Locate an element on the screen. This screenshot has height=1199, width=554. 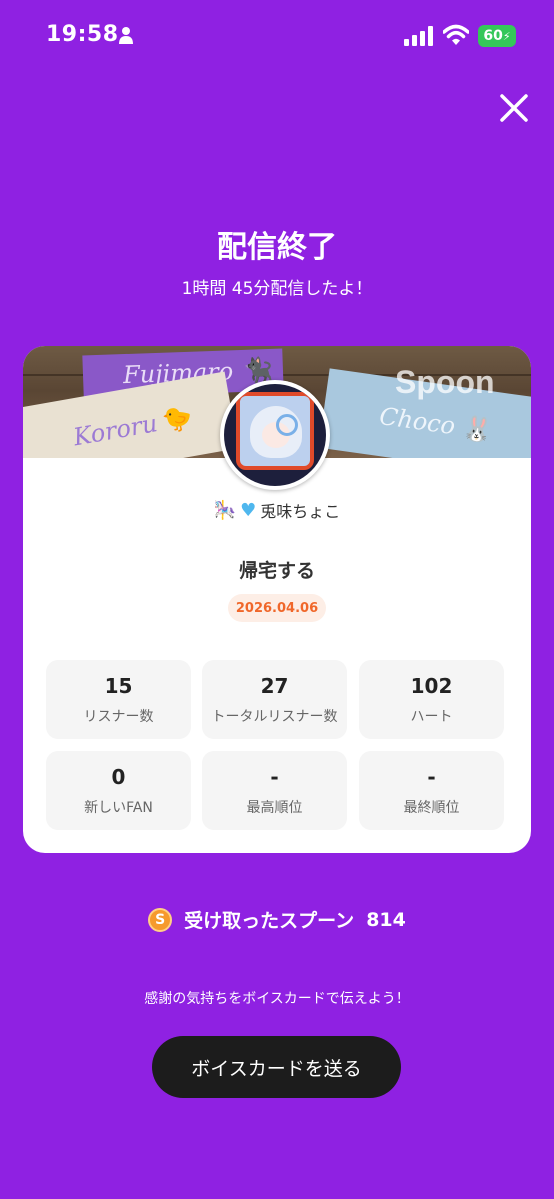
spoon-coin-icon: S is located at coordinates (160, 919).